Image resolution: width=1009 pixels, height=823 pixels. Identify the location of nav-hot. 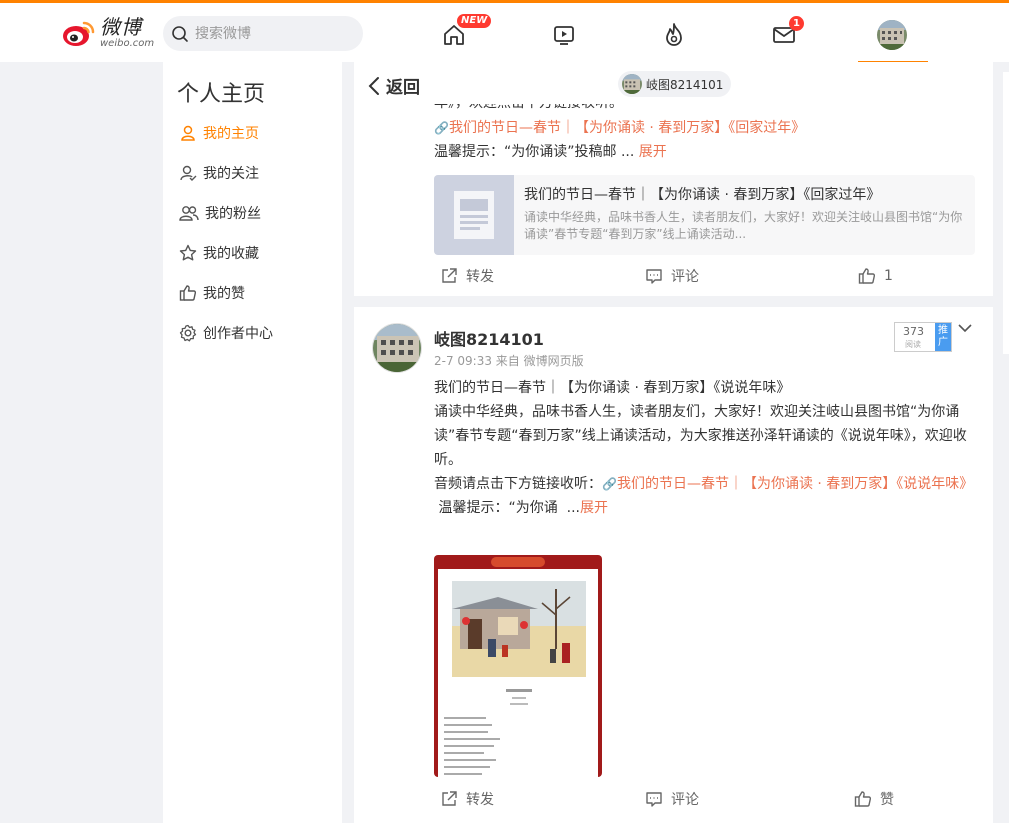
(674, 35).